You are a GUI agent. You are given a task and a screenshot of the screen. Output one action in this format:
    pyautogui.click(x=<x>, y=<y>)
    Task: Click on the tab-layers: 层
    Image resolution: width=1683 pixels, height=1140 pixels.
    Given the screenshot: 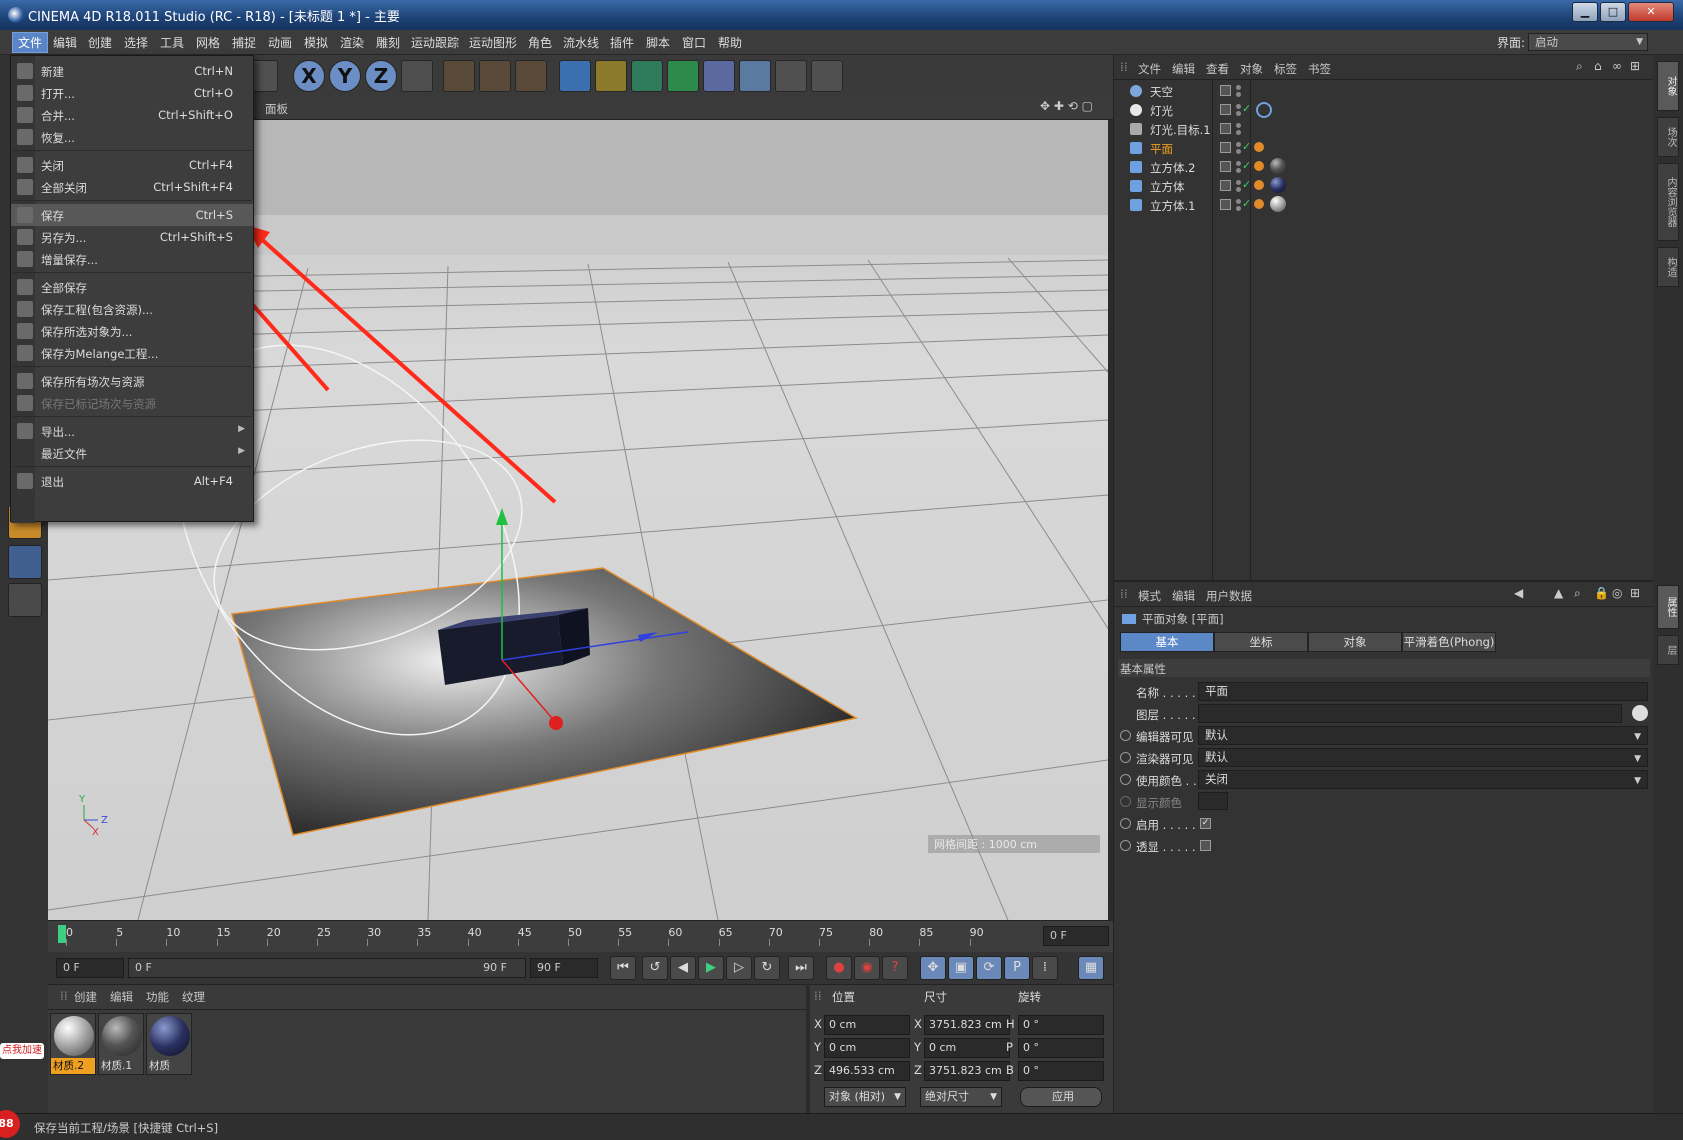 What is the action you would take?
    pyautogui.click(x=1668, y=650)
    